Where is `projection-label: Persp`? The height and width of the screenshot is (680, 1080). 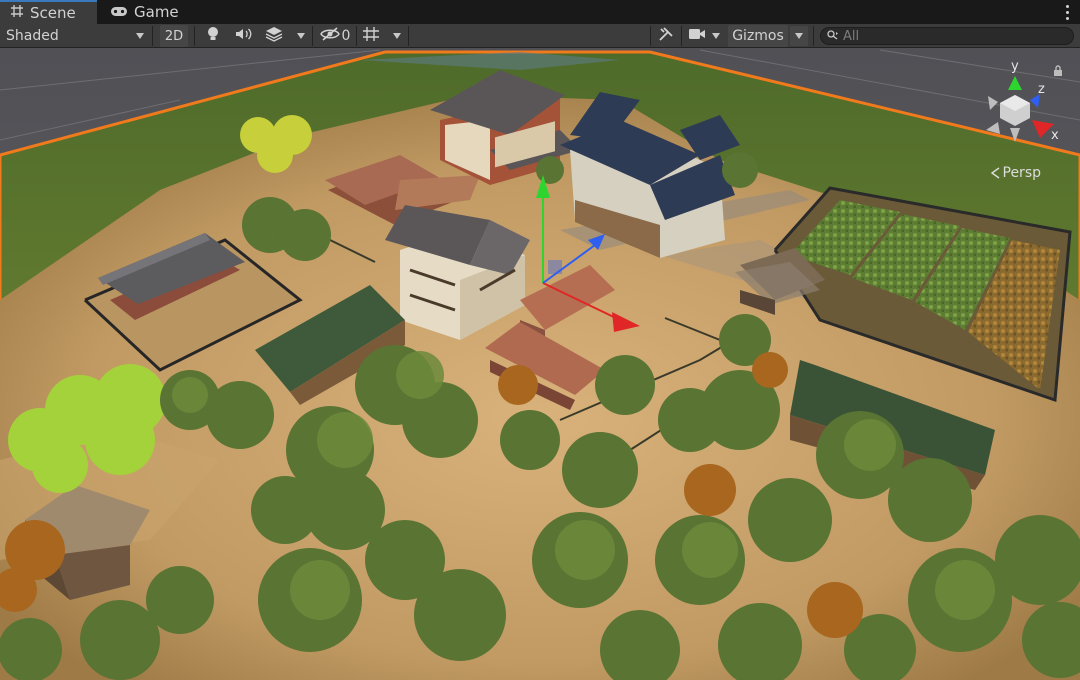
projection-label: Persp is located at coordinates (1022, 173).